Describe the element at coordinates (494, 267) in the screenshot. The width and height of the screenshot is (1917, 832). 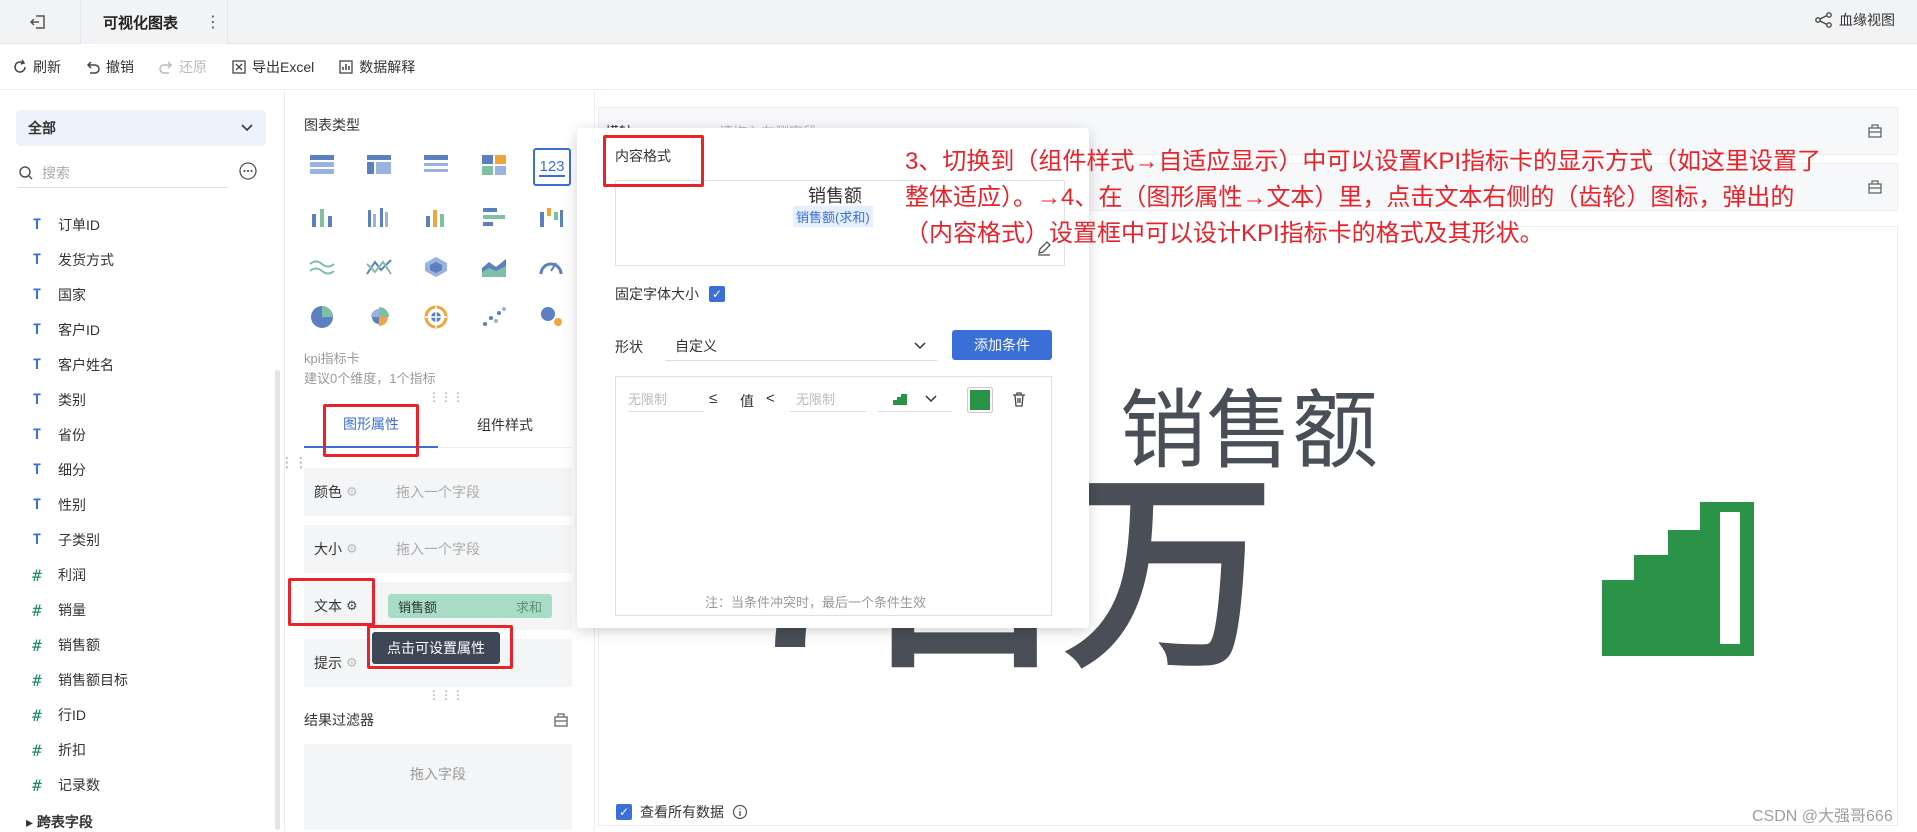
I see `area-chart-icon` at that location.